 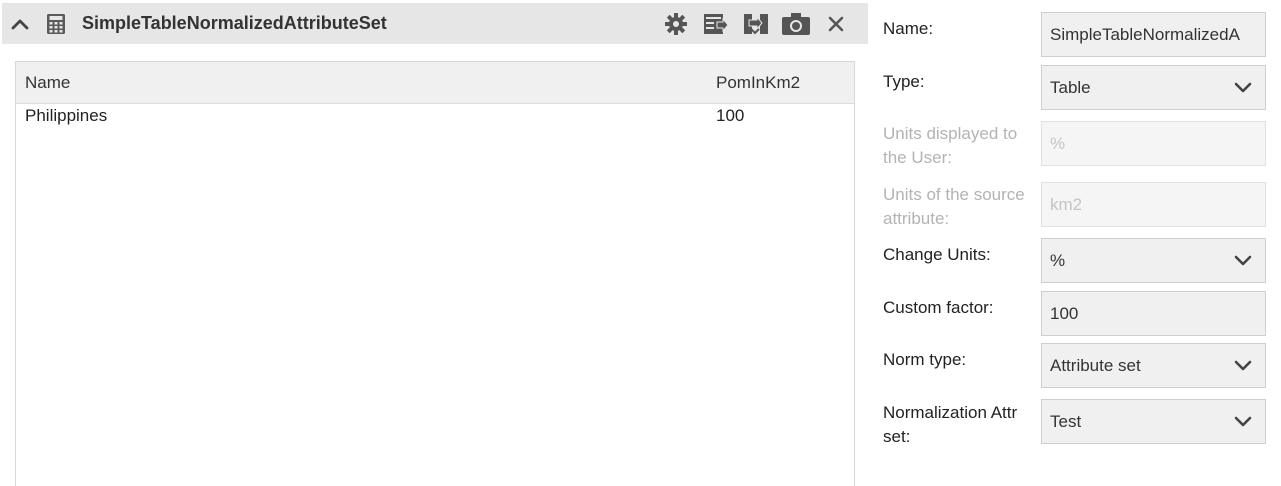 I want to click on norm-attr-select-value: Test, so click(x=1066, y=421).